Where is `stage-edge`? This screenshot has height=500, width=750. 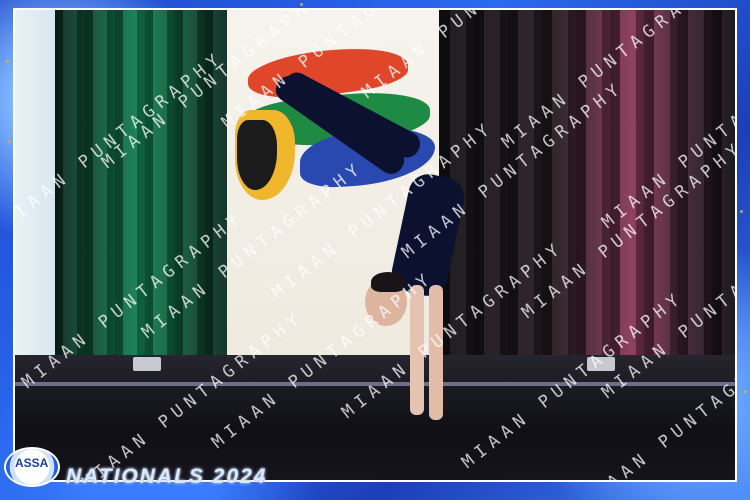
stage-edge is located at coordinates (375, 384).